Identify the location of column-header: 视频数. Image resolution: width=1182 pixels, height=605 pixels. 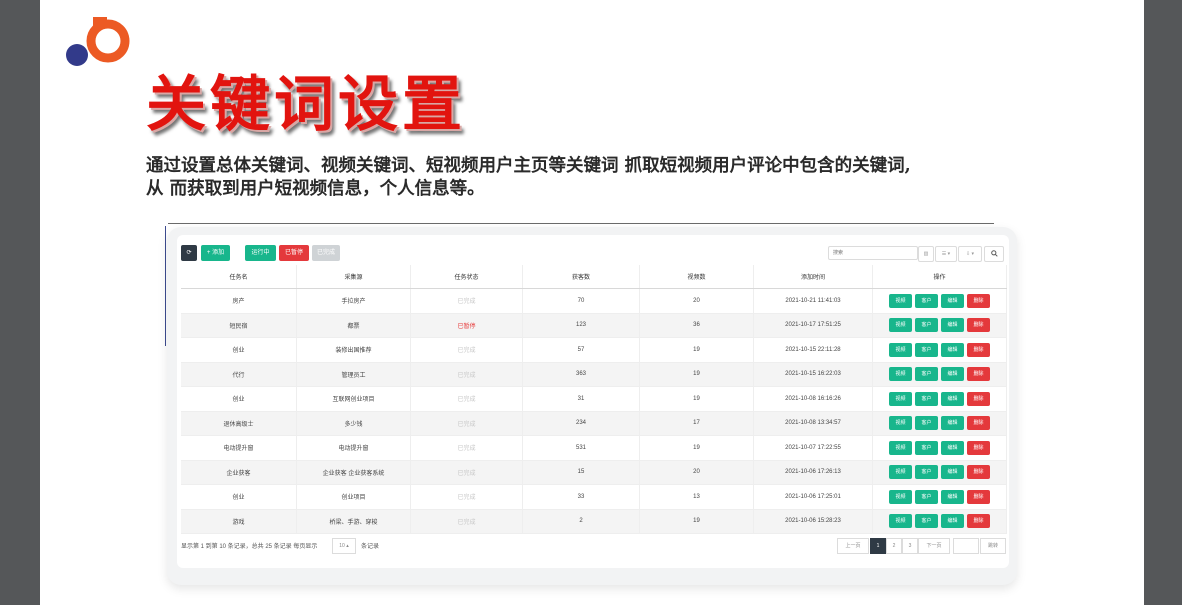
(696, 277).